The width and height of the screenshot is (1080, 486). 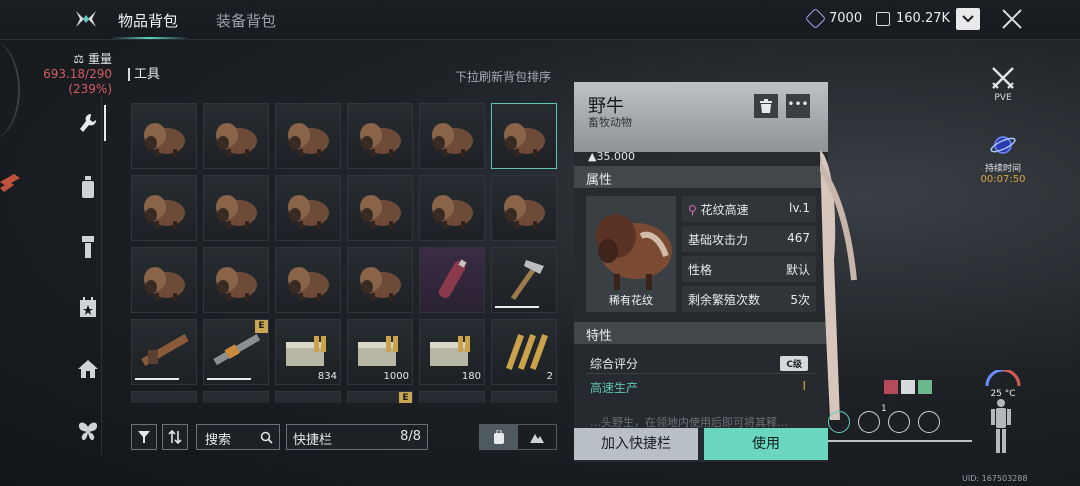 What do you see at coordinates (610, 122) in the screenshot?
I see `item-category: 畜牧动物` at bounding box center [610, 122].